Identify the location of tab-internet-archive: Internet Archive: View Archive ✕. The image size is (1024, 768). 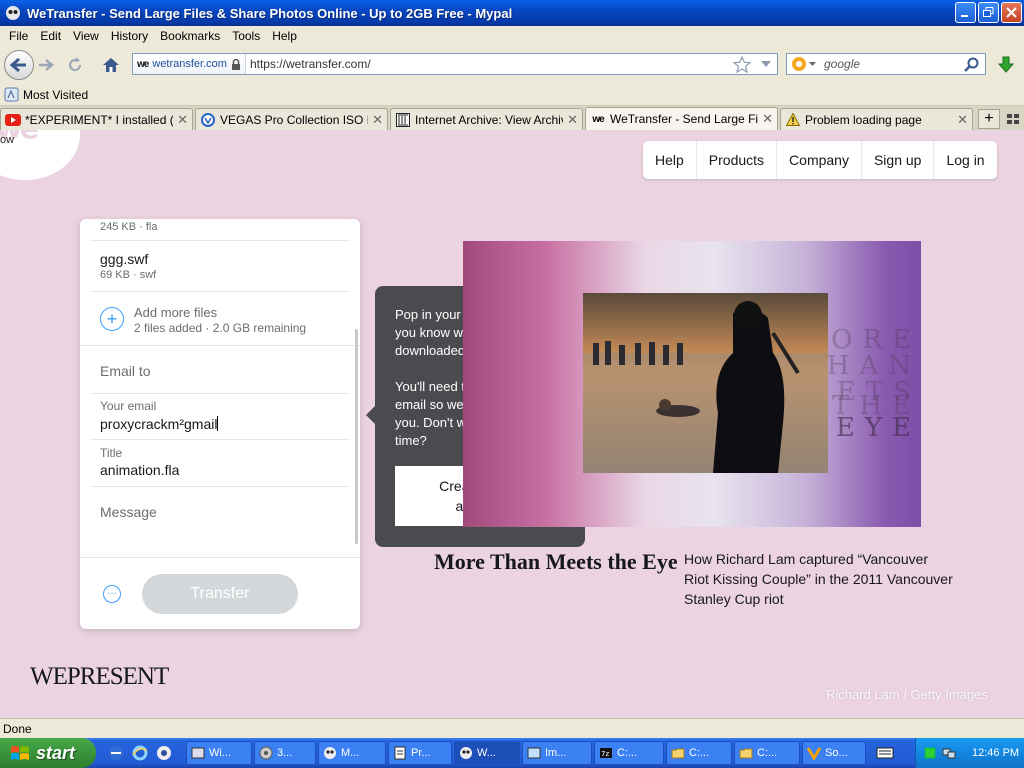
(486, 119).